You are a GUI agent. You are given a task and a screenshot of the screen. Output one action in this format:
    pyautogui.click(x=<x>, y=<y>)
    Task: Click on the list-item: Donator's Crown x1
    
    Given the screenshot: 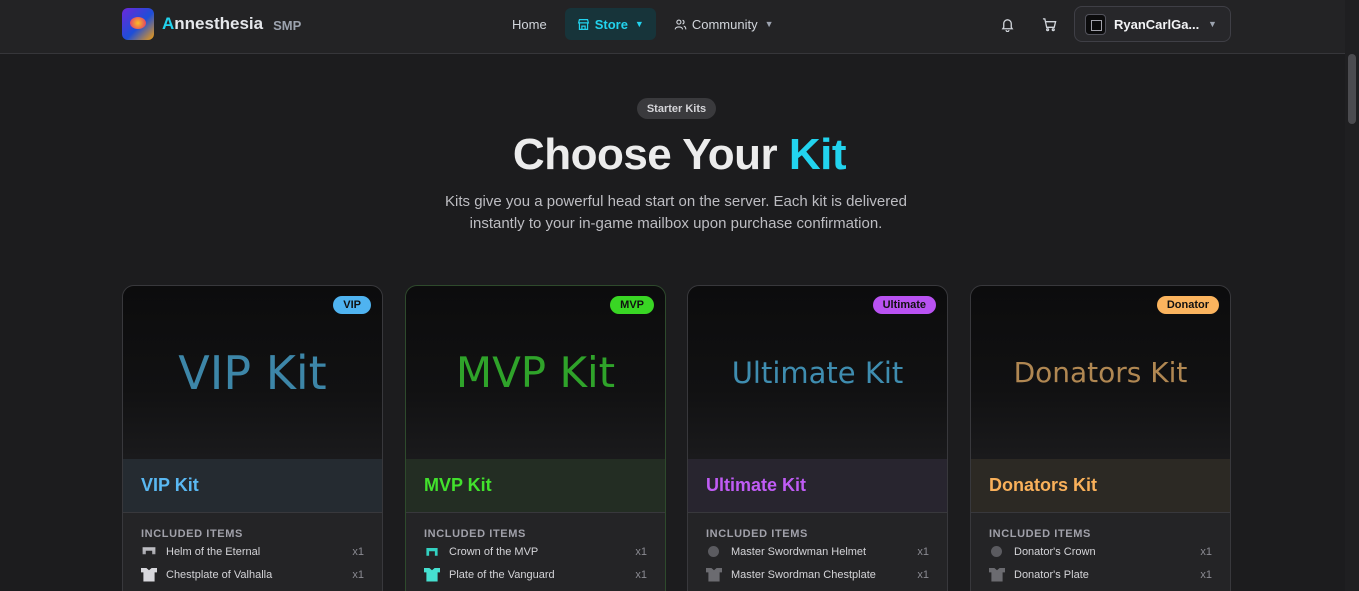 What is the action you would take?
    pyautogui.click(x=1100, y=551)
    